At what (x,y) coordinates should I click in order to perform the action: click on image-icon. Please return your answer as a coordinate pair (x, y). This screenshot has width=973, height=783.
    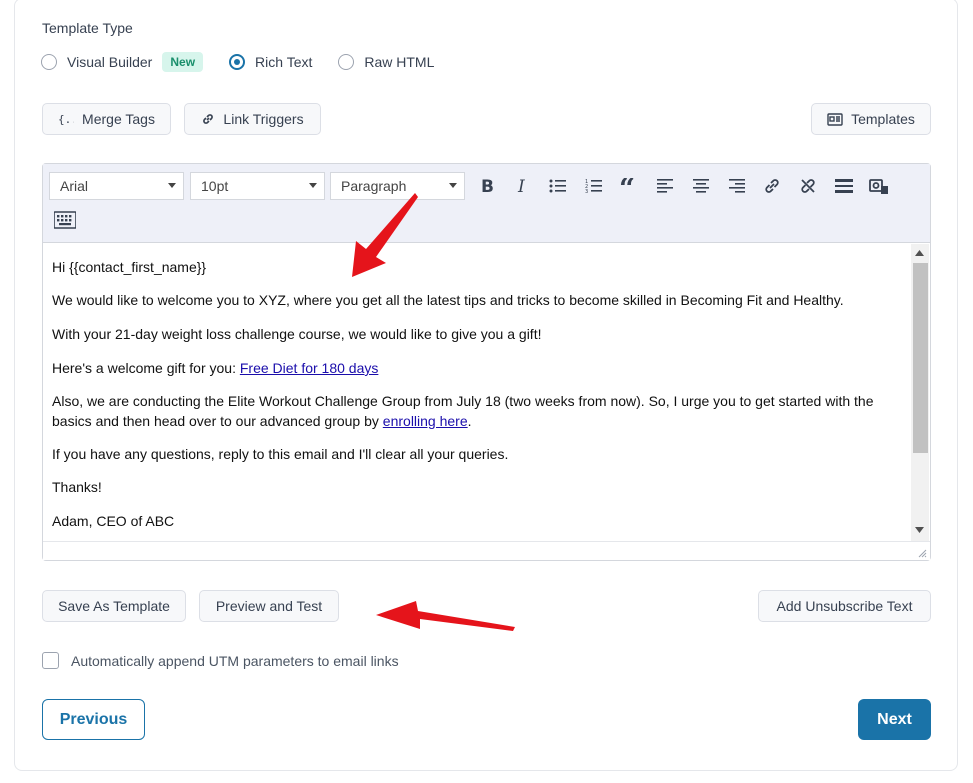
    Looking at the image, I should click on (879, 186).